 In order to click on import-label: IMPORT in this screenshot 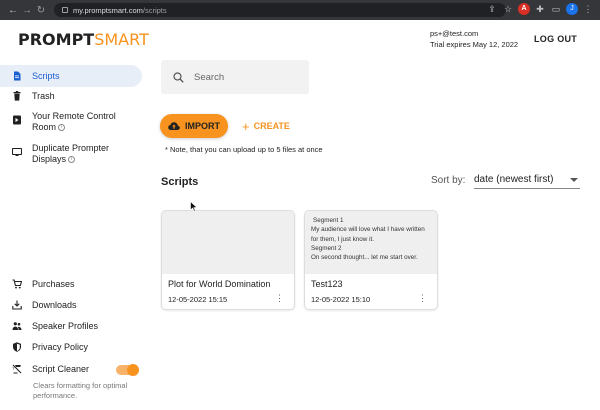, I will do `click(202, 126)`.